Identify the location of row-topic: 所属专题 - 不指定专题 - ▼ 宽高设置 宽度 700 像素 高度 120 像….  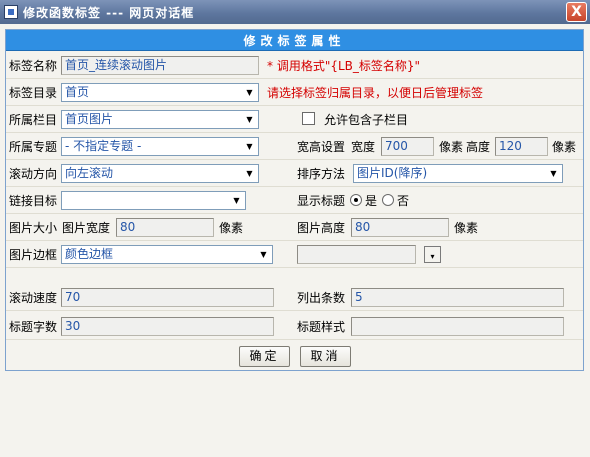
(294, 146).